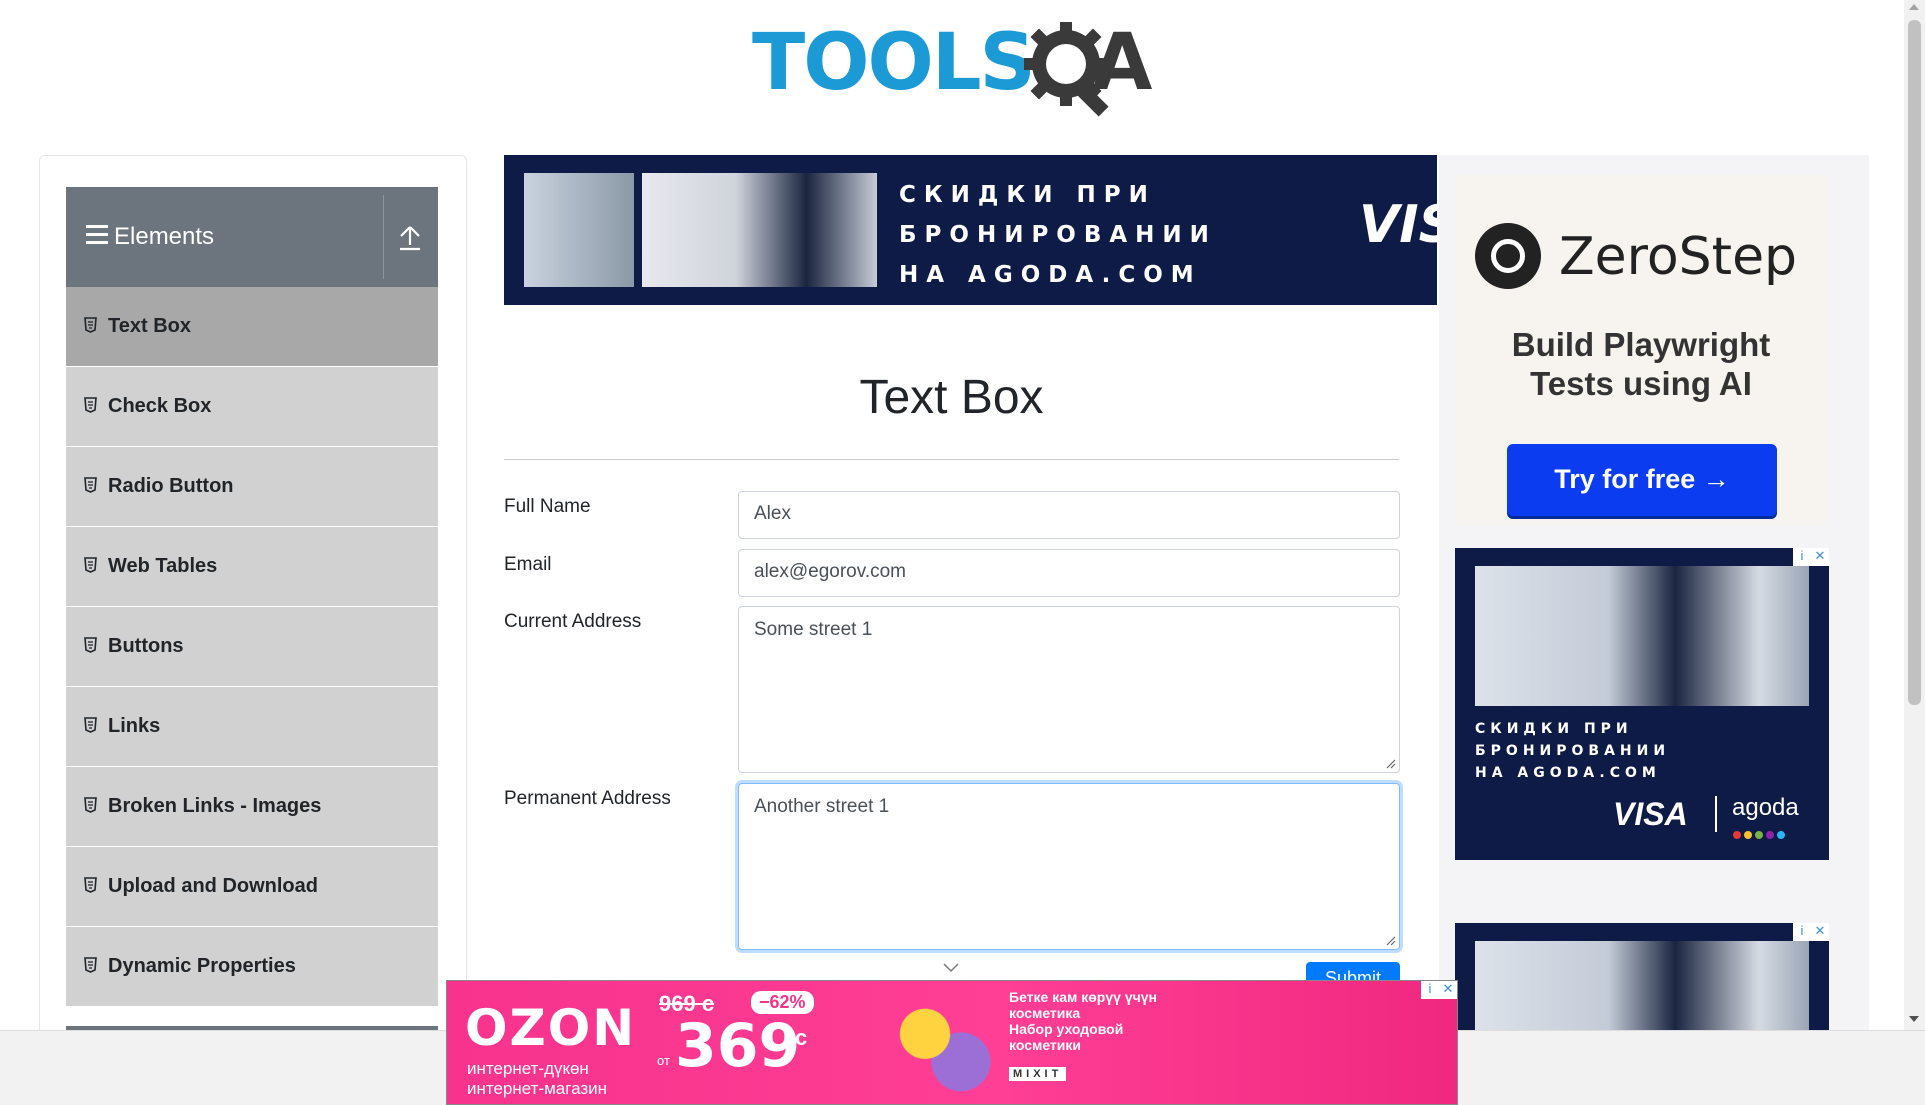 The width and height of the screenshot is (1925, 1105). Describe the element at coordinates (410, 238) in the screenshot. I see `collapse-up-icon` at that location.